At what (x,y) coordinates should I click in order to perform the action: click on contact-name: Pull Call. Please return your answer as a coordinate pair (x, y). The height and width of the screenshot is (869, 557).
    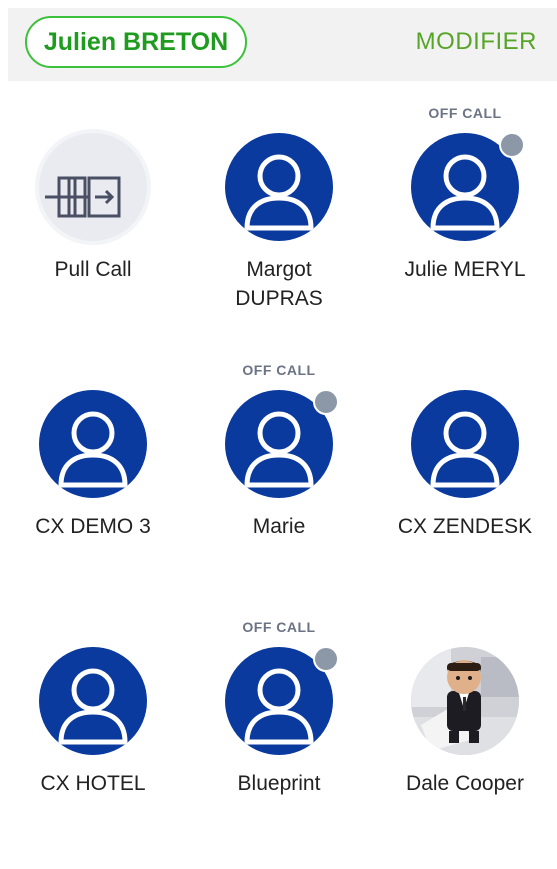
    Looking at the image, I should click on (93, 269).